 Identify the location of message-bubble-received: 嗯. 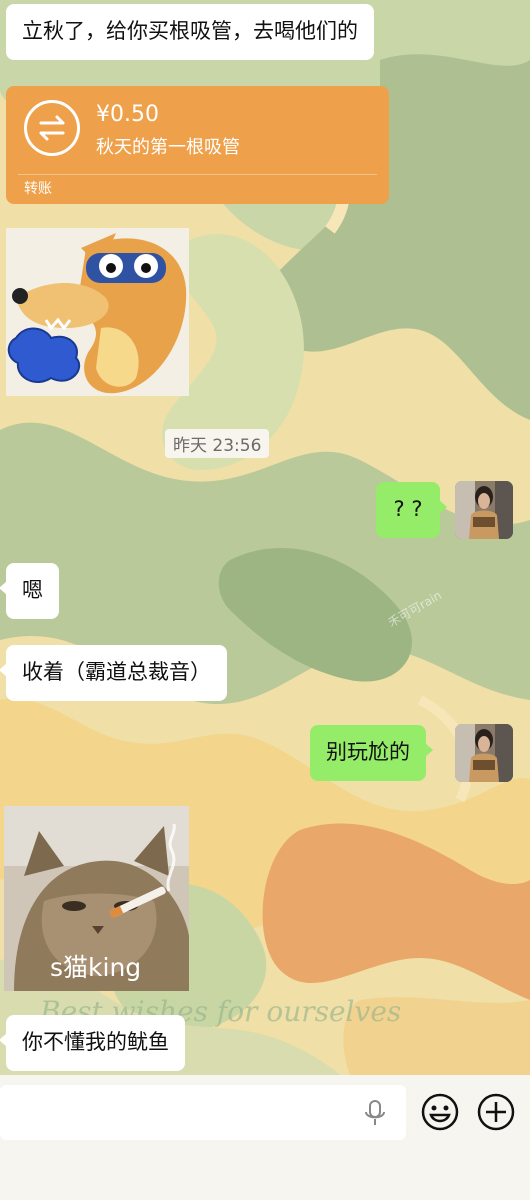
(29, 591).